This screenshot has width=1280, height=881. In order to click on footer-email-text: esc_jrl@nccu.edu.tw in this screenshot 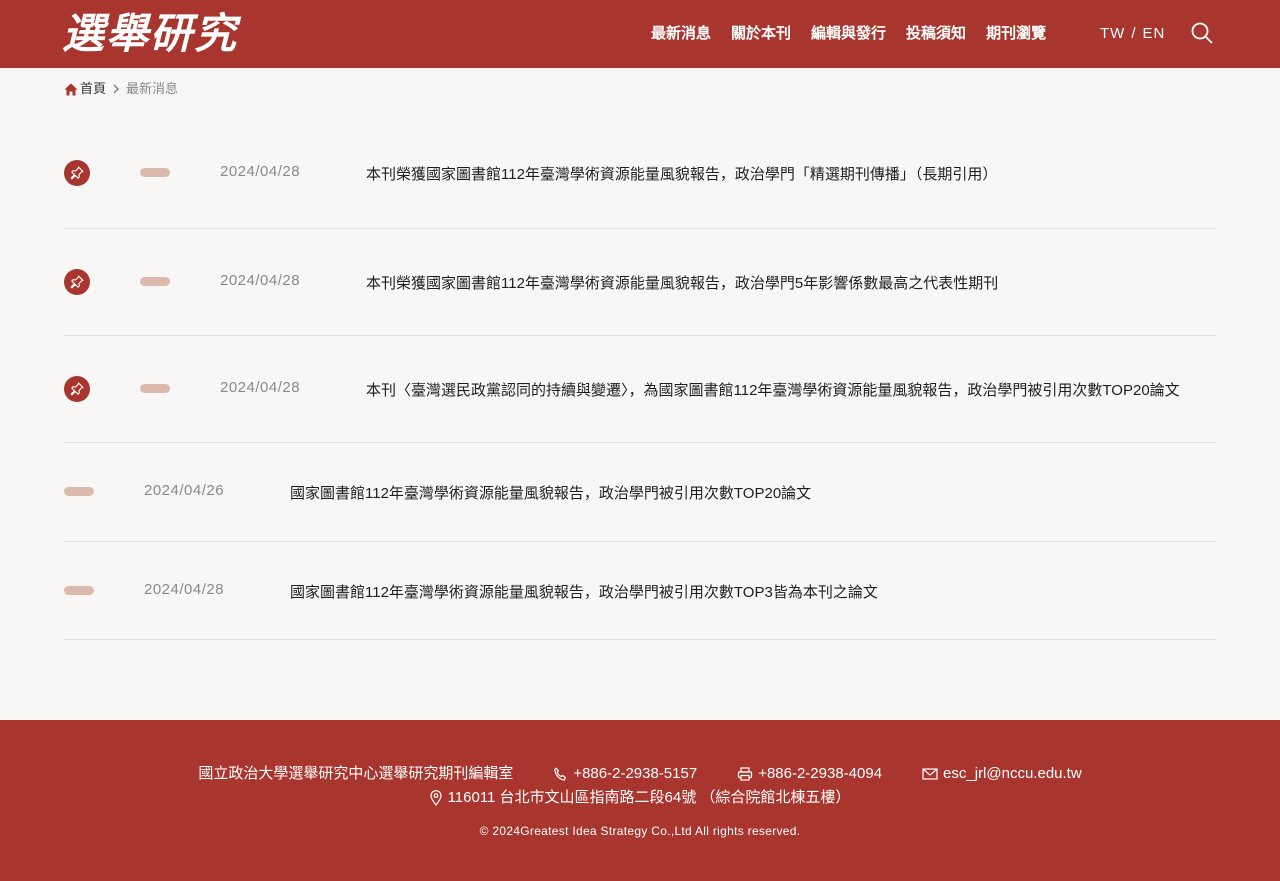, I will do `click(1012, 773)`.